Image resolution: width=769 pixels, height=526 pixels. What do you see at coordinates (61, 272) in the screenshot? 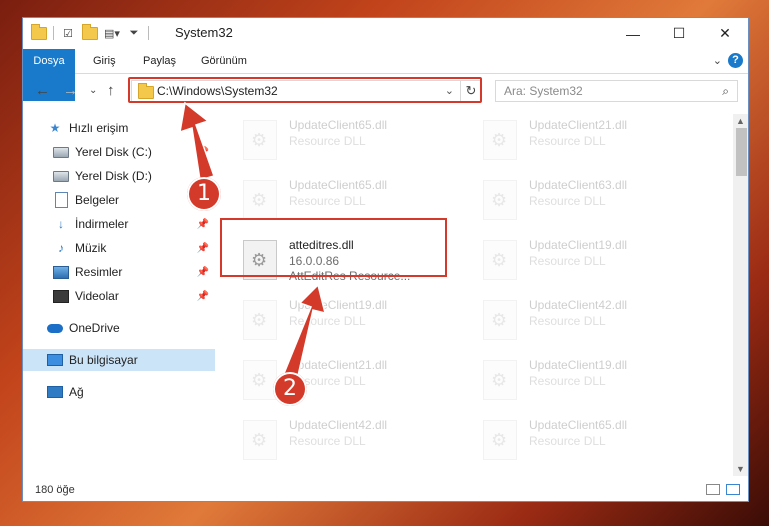
I see `pictures-icon` at bounding box center [61, 272].